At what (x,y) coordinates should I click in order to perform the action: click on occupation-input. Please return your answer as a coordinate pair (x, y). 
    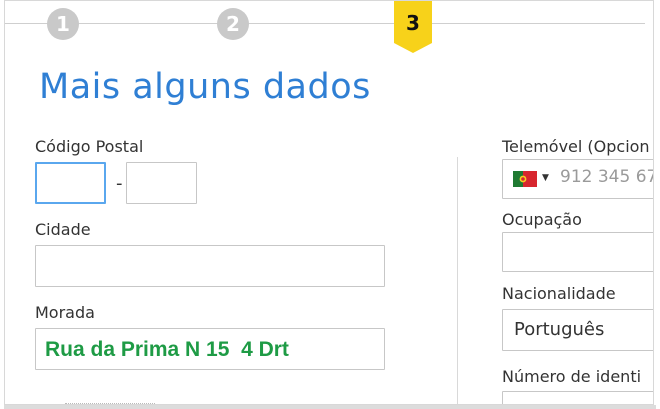
    Looking at the image, I should click on (577, 252).